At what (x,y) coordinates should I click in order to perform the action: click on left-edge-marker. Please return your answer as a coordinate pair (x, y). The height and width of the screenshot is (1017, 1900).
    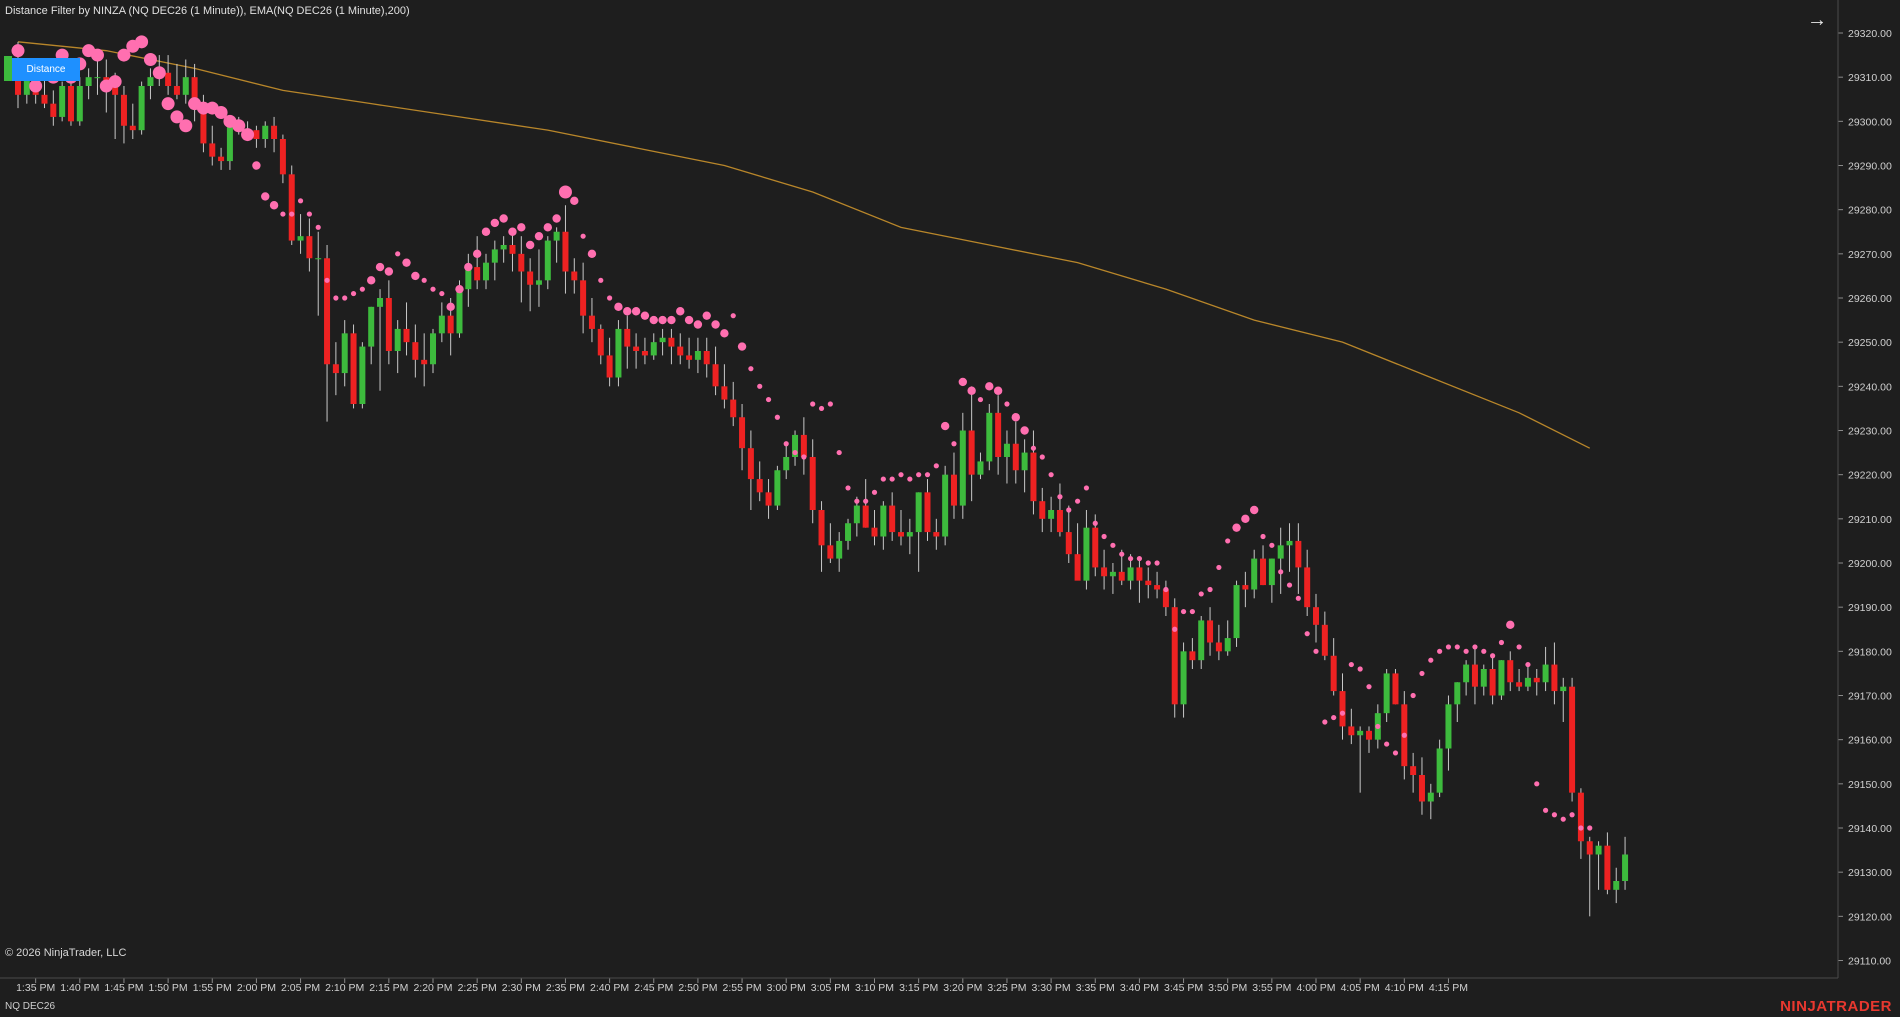
    Looking at the image, I should click on (8, 68).